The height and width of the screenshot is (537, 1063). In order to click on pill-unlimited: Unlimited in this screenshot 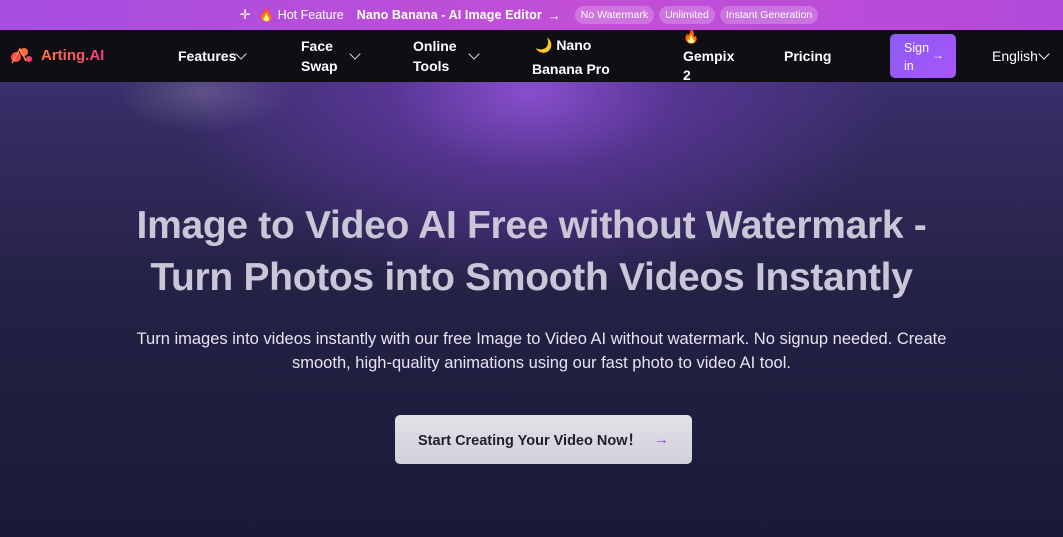, I will do `click(687, 15)`.